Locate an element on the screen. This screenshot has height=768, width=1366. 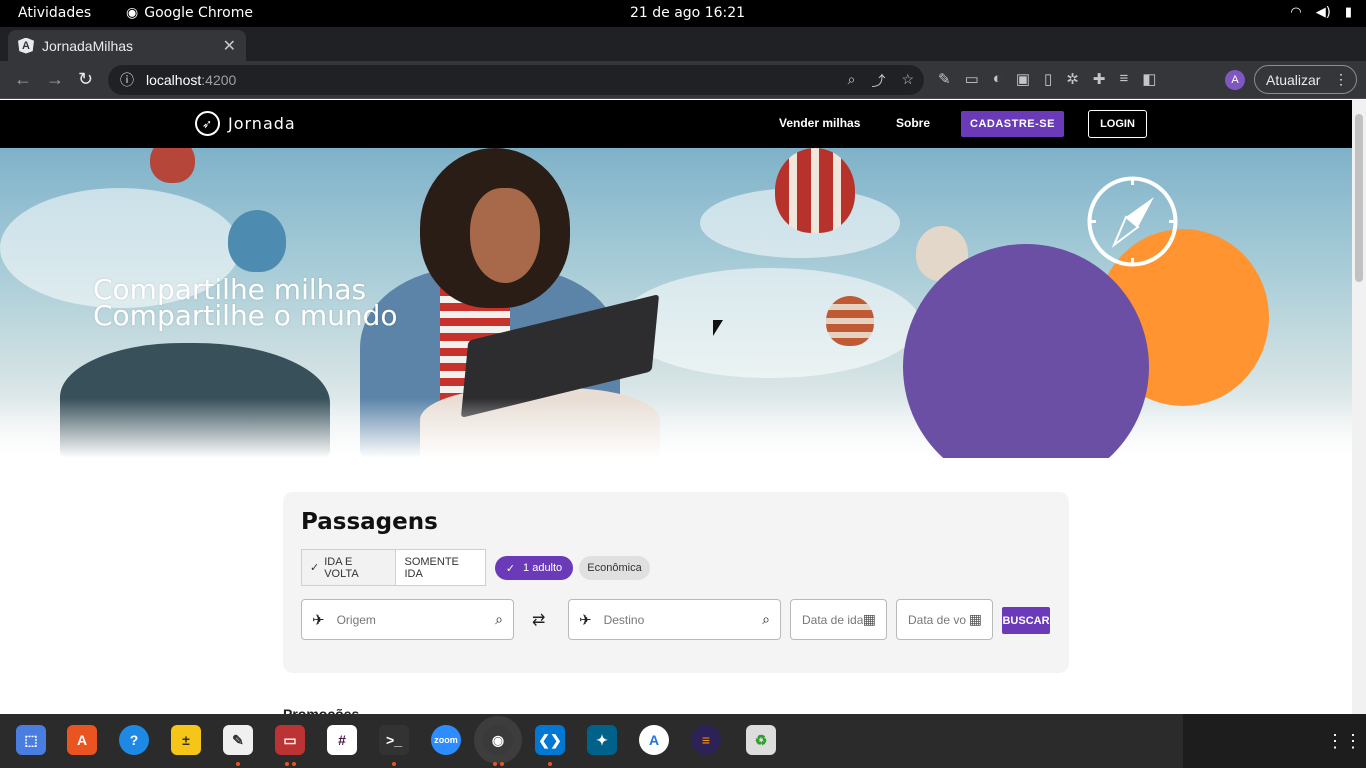
wifi-icon: ◠ is located at coordinates (1296, 12).